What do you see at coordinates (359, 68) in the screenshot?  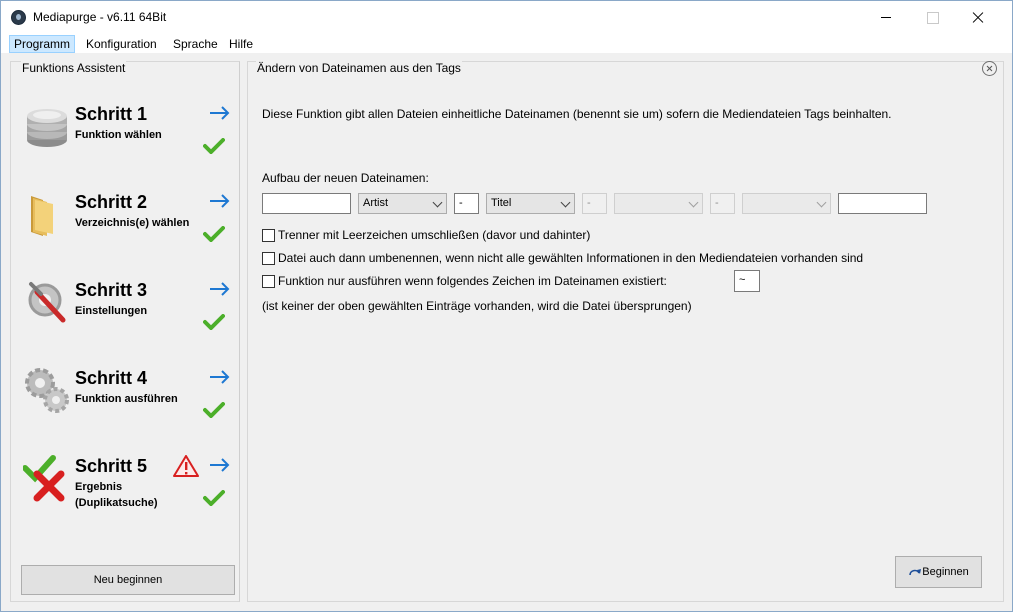 I see `panel-title: Ändern von Dateinamen aus den Tags` at bounding box center [359, 68].